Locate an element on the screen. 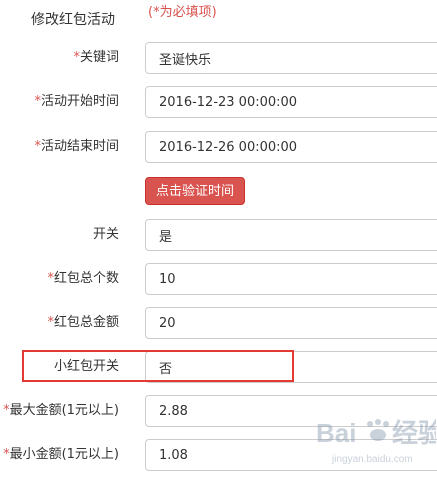 Image resolution: width=437 pixels, height=477 pixels. field-label-text: 红包总金额 is located at coordinates (86, 322).